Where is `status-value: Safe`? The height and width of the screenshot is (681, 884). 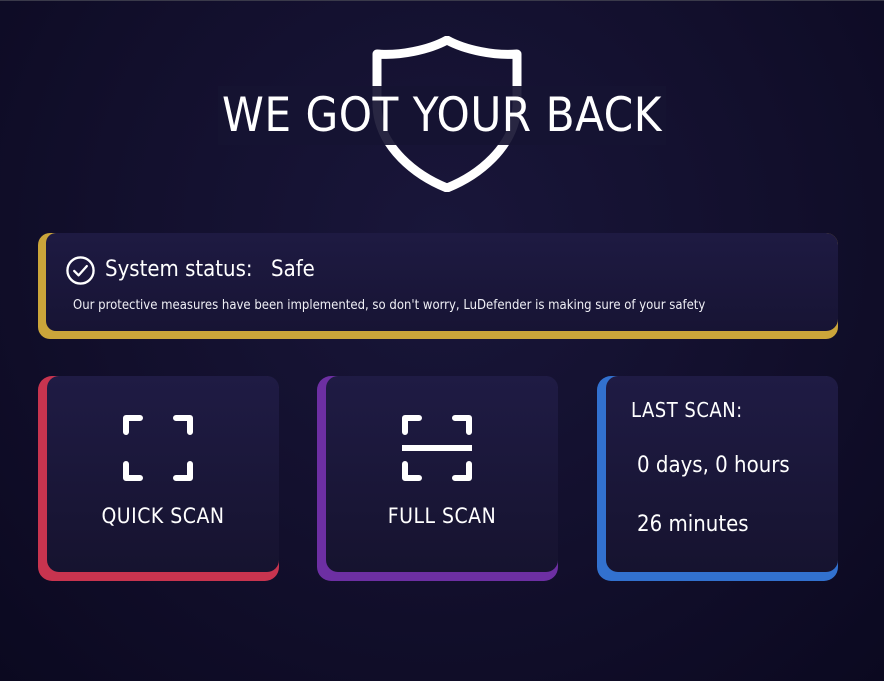 status-value: Safe is located at coordinates (293, 269).